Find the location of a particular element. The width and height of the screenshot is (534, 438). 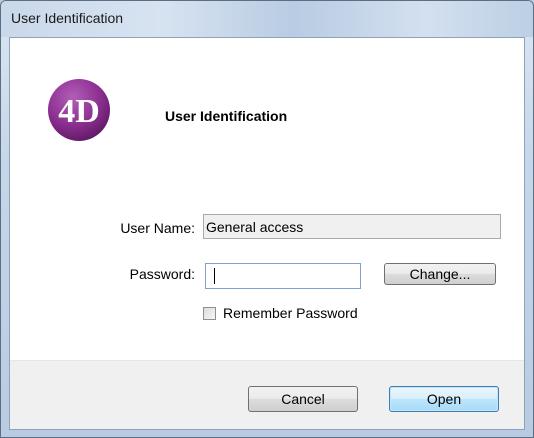

password-input is located at coordinates (283, 276).